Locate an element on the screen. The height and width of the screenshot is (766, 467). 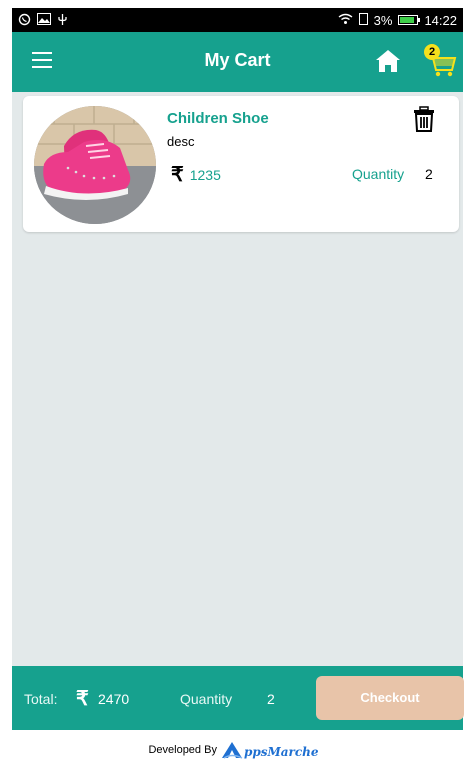
whatsapp-icon is located at coordinates (24, 20).